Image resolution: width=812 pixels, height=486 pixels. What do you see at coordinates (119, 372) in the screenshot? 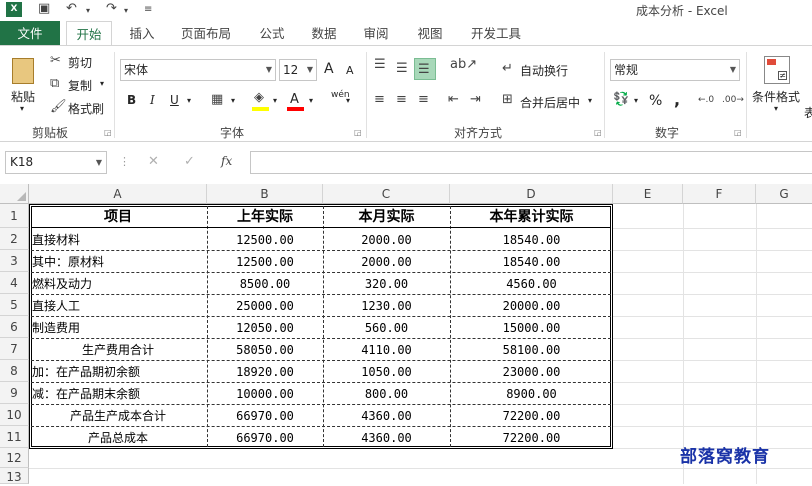
I see `table-cell-item: 加：在产品期初余额` at bounding box center [119, 372].